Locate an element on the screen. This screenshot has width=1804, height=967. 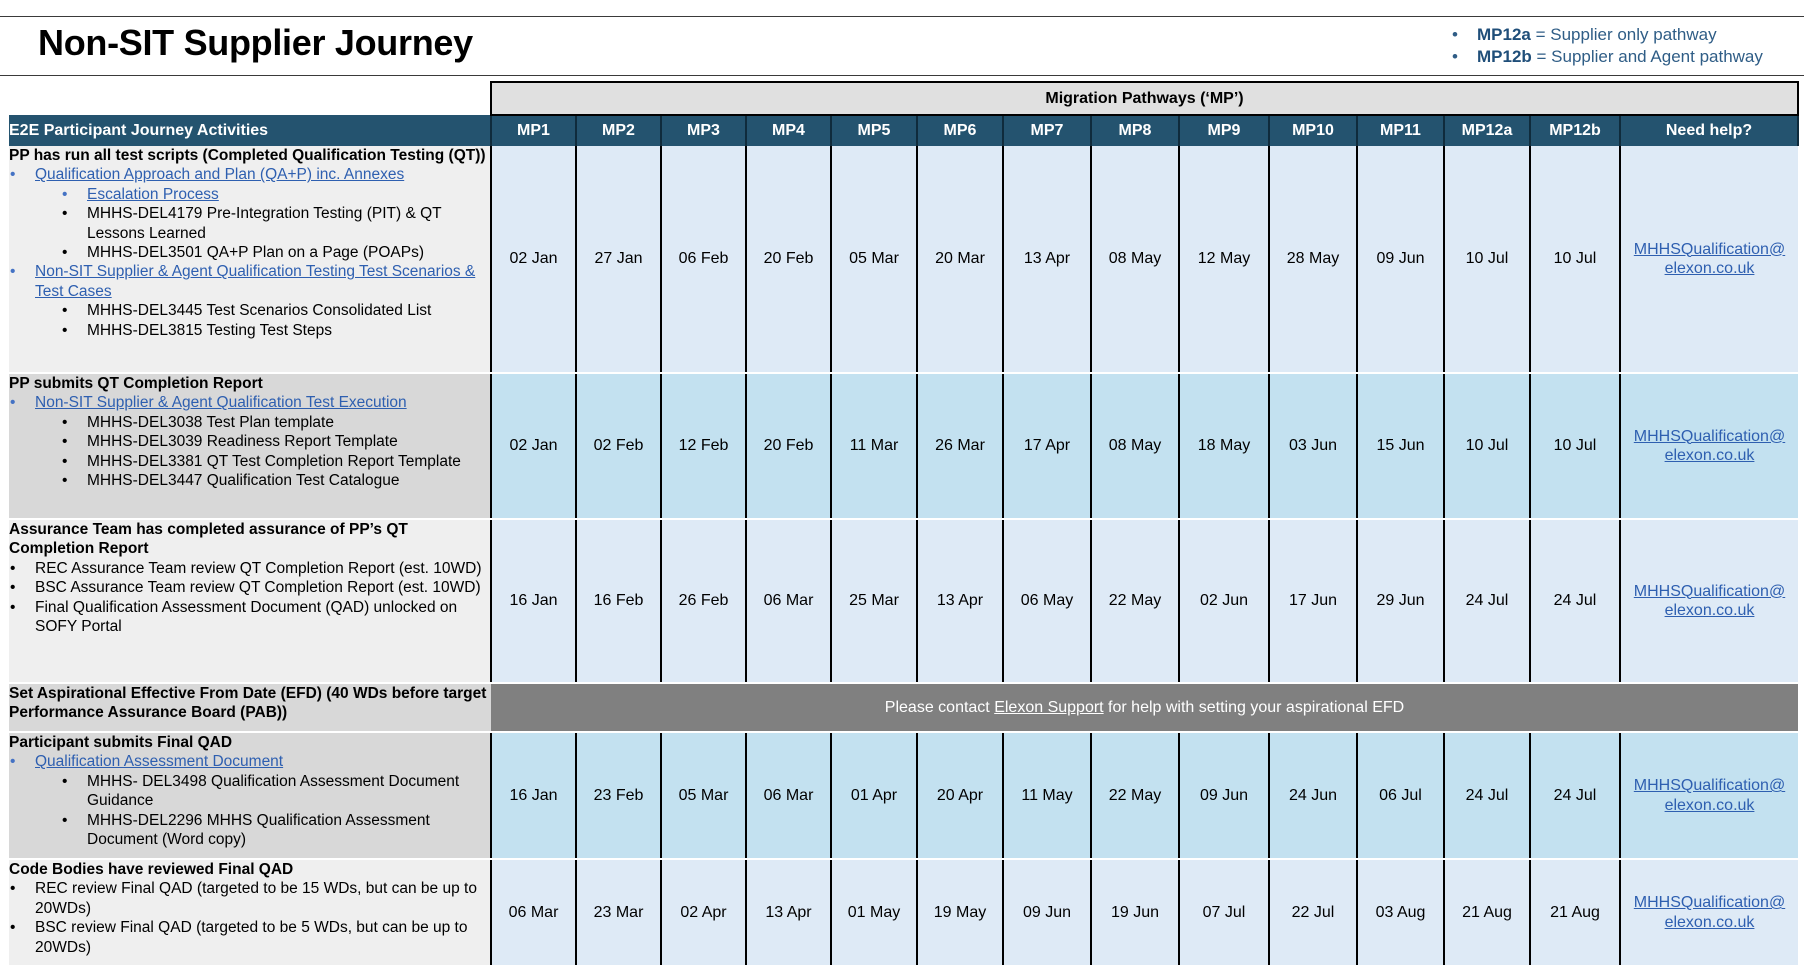
column-header-mp6: MP6 is located at coordinates (960, 130).